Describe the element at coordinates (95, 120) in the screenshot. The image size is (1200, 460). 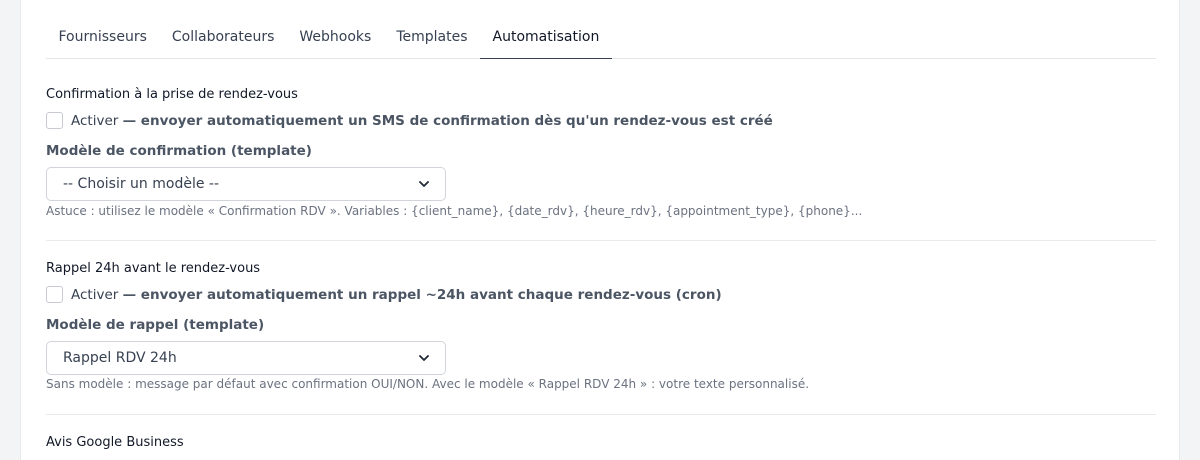
I see `confirmation-activate-text: Activer` at that location.